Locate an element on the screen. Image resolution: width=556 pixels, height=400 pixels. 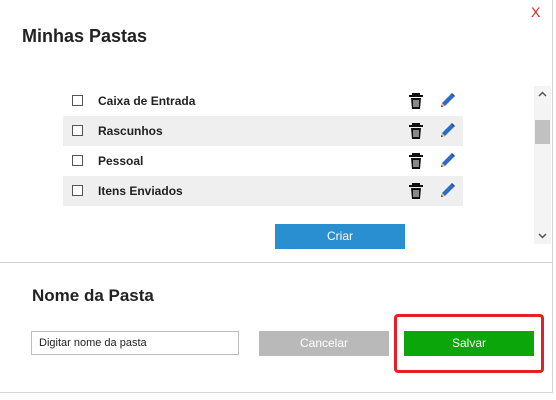
scrollbar-thumb is located at coordinates (542, 132).